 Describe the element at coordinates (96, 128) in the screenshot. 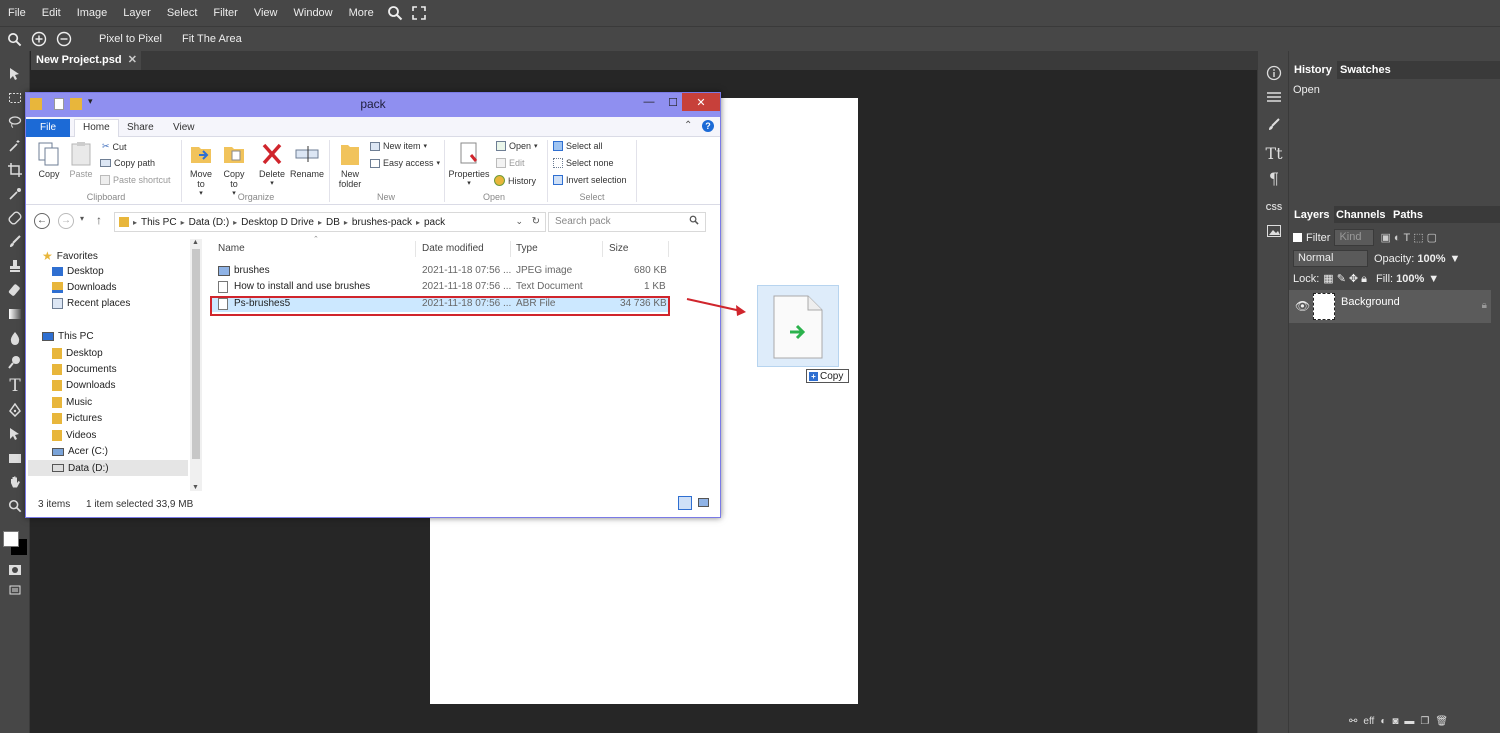

I see `tab-home: Home` at that location.